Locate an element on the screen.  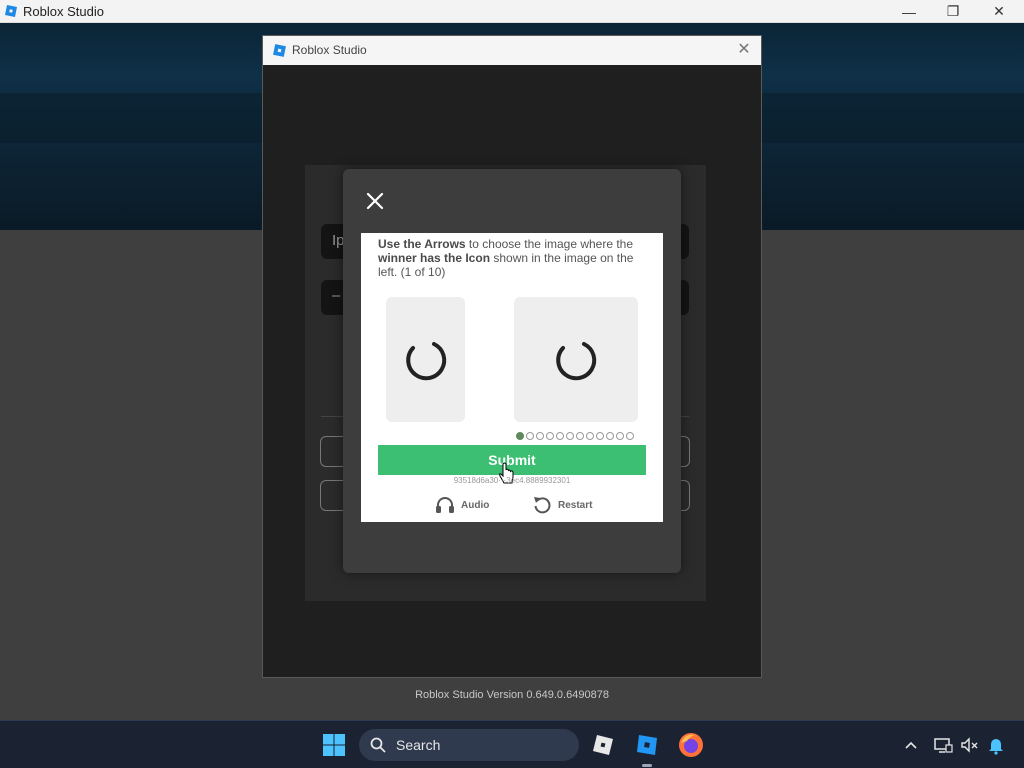
taskbar: Search is located at coordinates (512, 744).